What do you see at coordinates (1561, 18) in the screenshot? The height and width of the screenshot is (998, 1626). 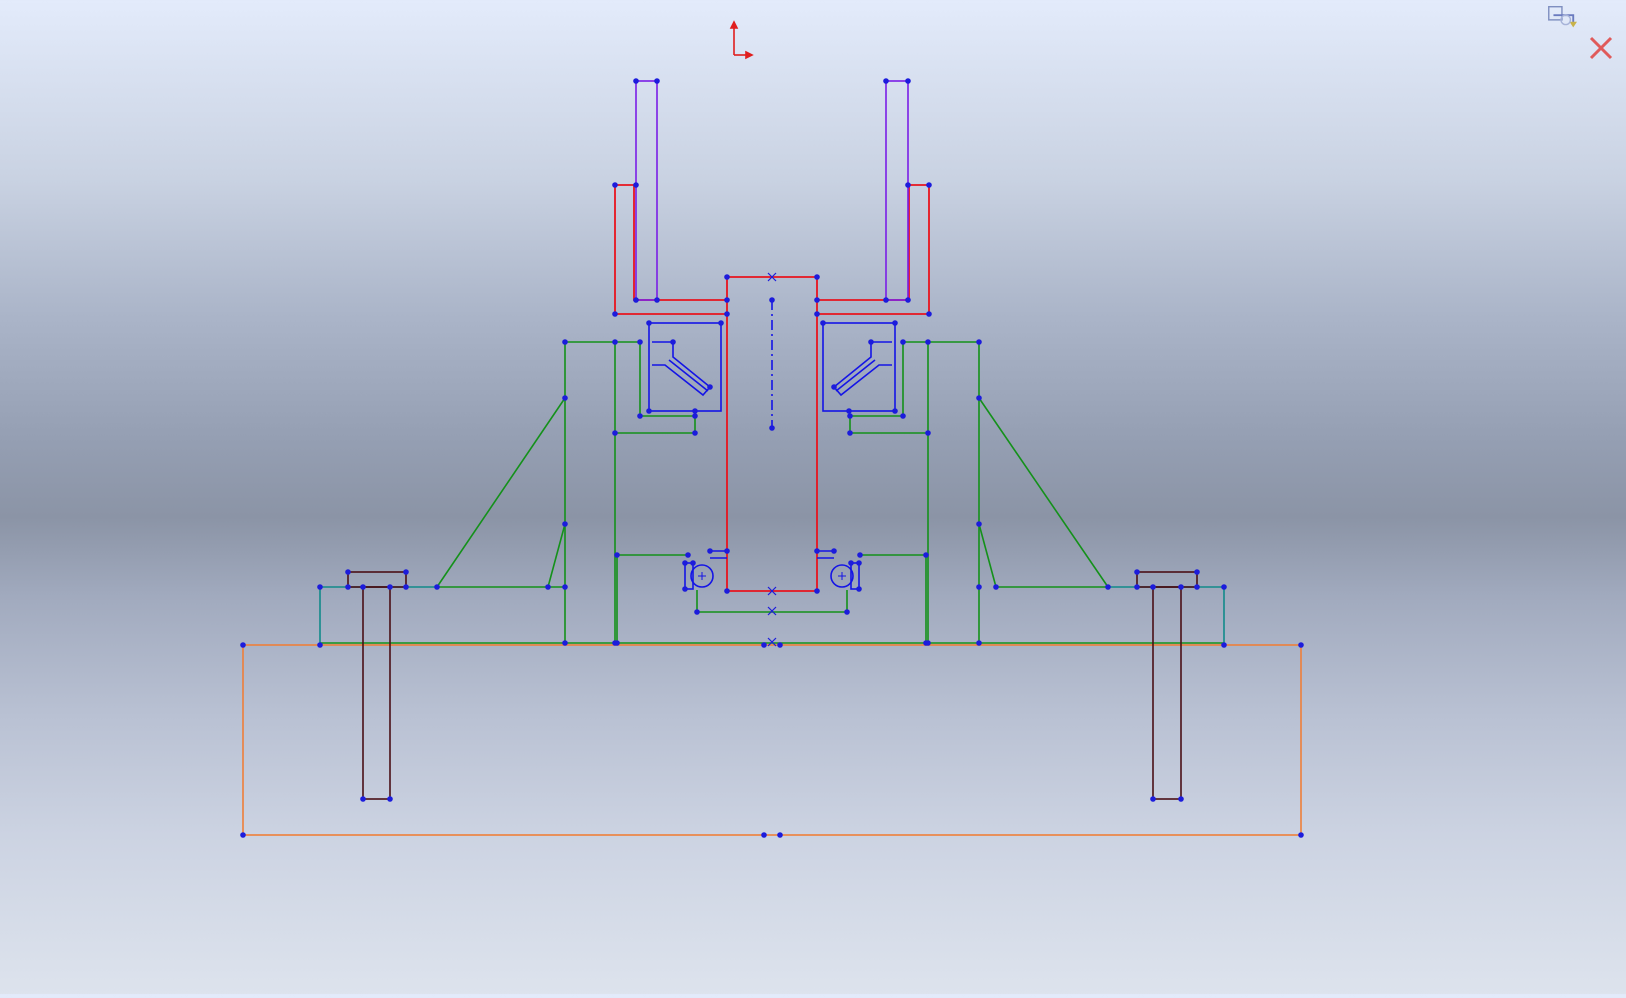 I see `confirm-corner-icon` at bounding box center [1561, 18].